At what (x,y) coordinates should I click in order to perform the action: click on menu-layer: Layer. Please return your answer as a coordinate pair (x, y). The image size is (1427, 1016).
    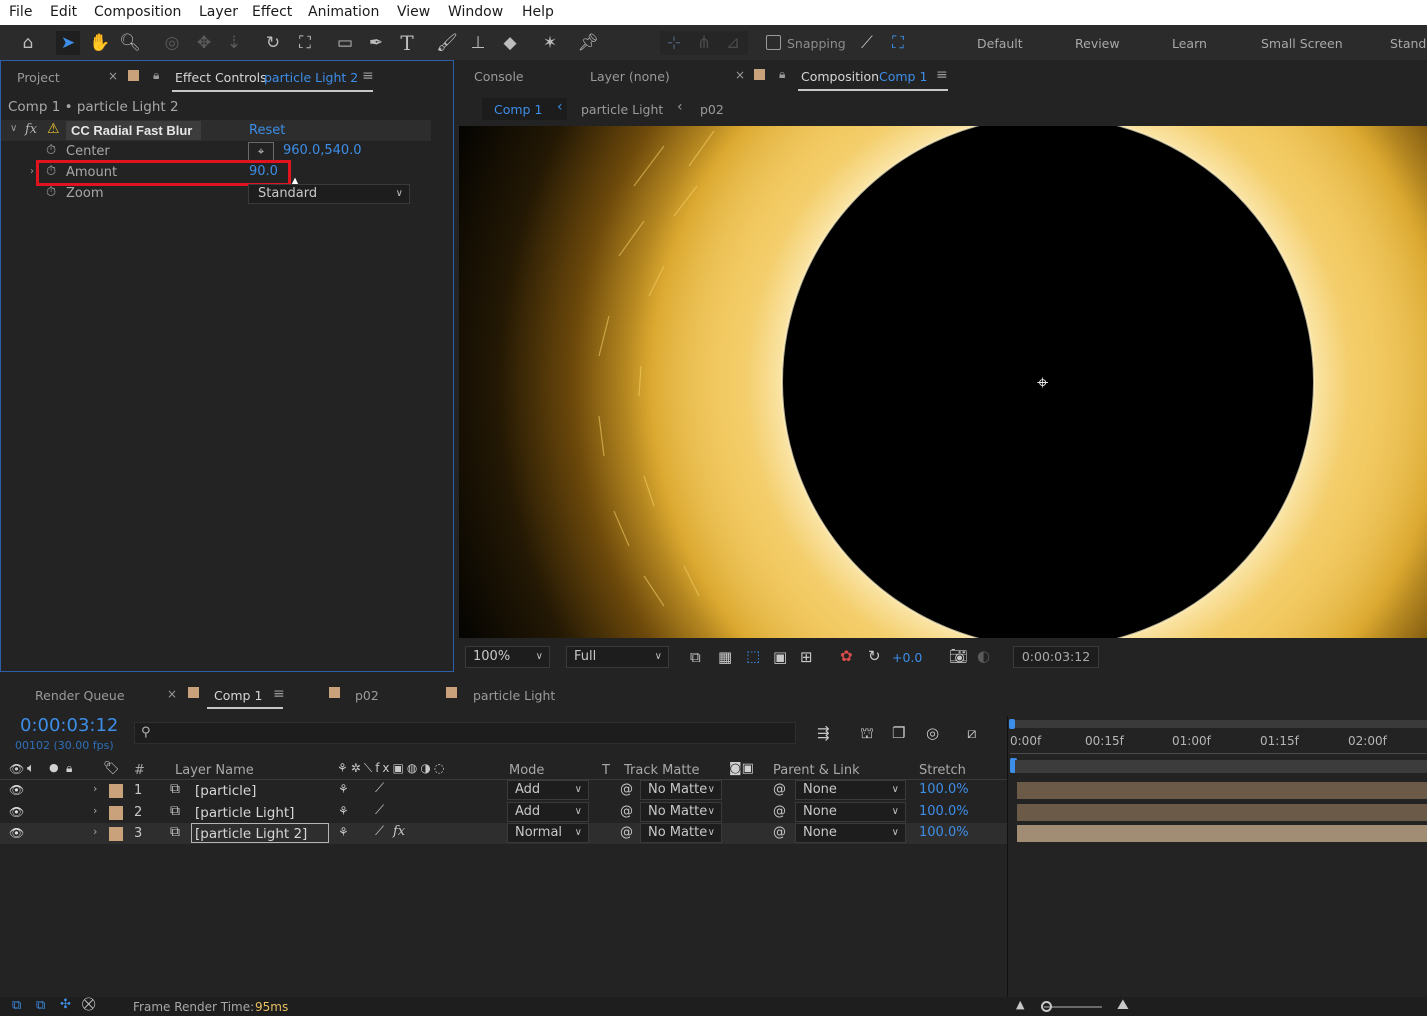
    Looking at the image, I should click on (218, 12).